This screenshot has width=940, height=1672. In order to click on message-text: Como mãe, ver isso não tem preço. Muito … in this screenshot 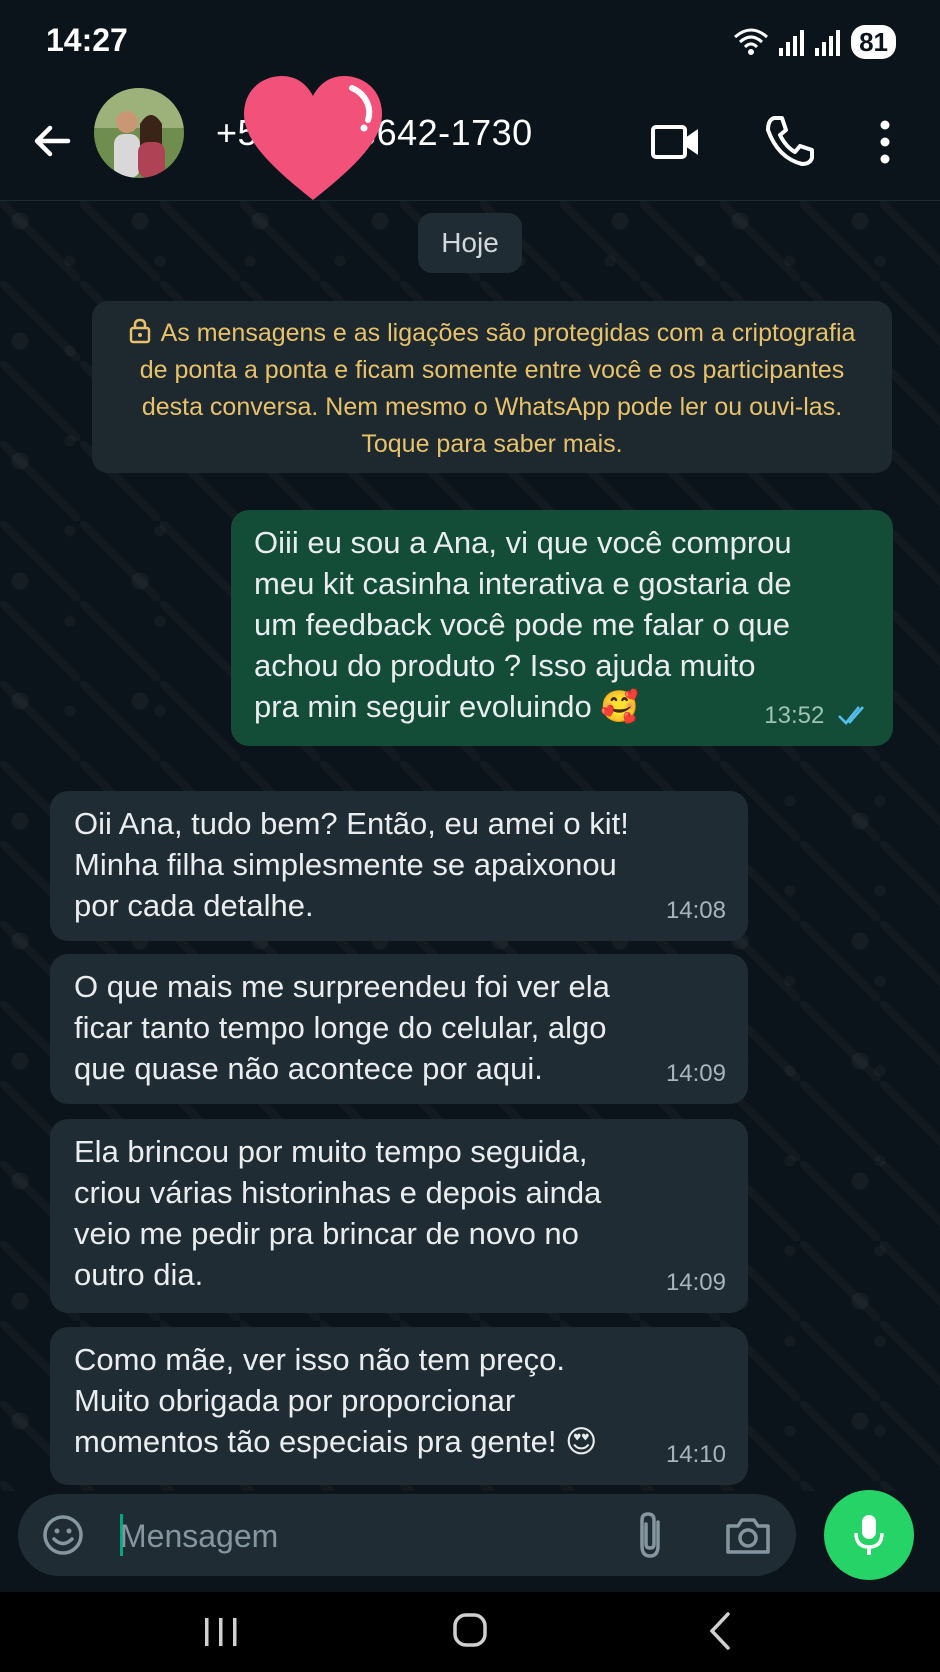, I will do `click(320, 1400)`.